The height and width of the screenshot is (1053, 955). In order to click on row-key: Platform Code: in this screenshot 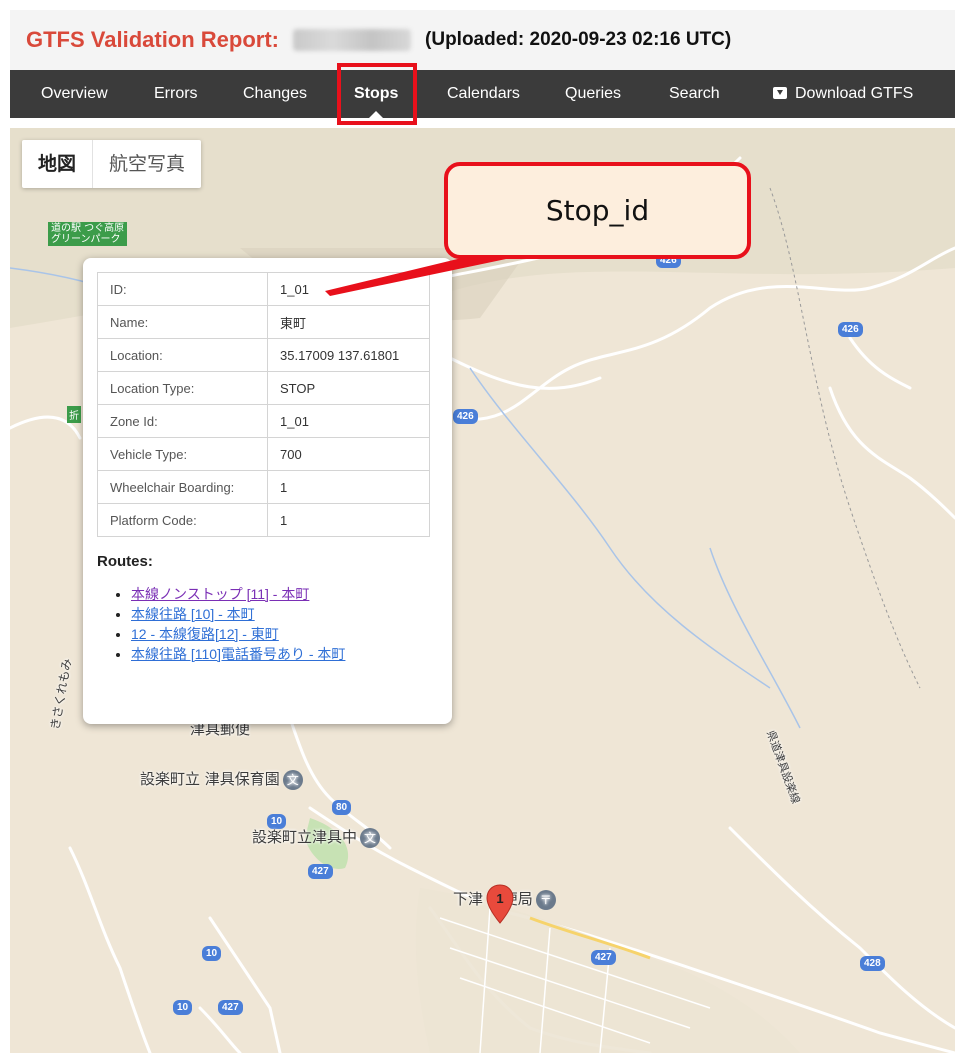, I will do `click(182, 520)`.